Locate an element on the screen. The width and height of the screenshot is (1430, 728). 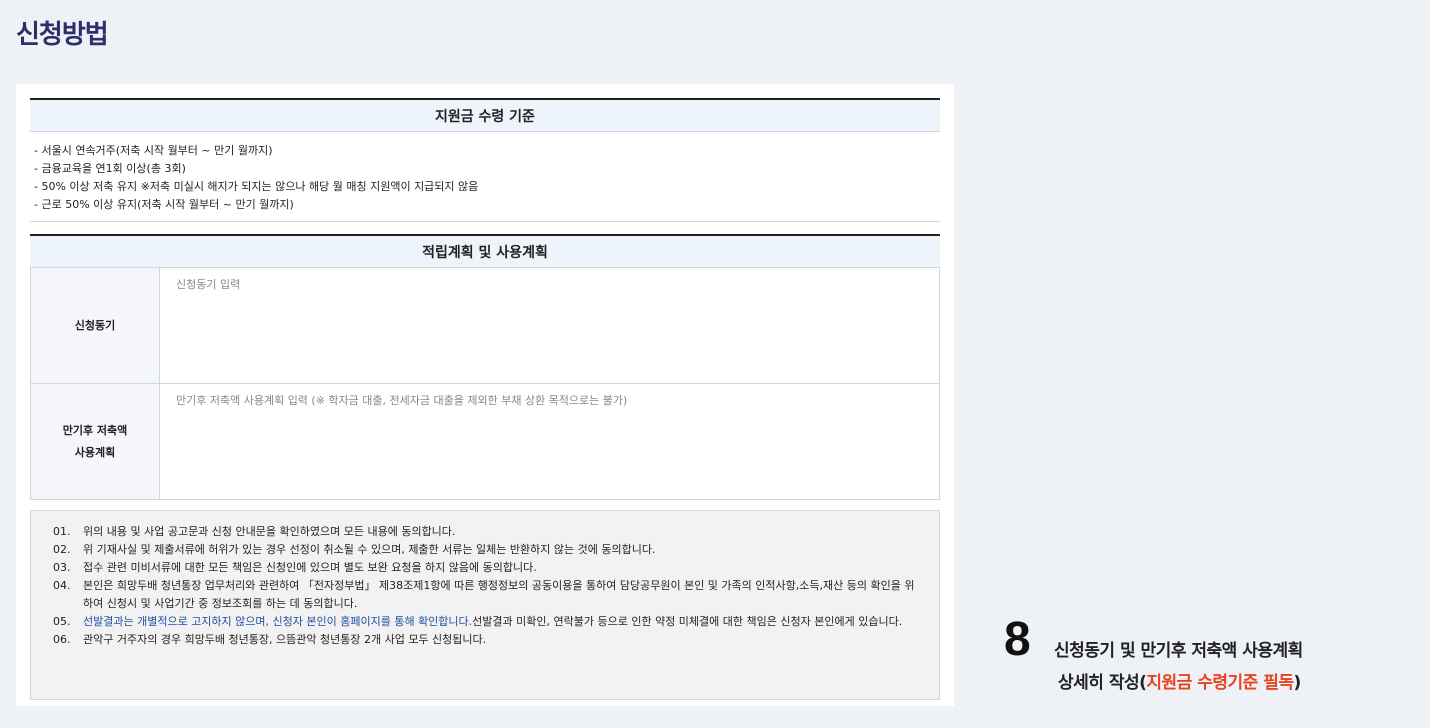
motive-row: 신청동기 is located at coordinates (485, 326).